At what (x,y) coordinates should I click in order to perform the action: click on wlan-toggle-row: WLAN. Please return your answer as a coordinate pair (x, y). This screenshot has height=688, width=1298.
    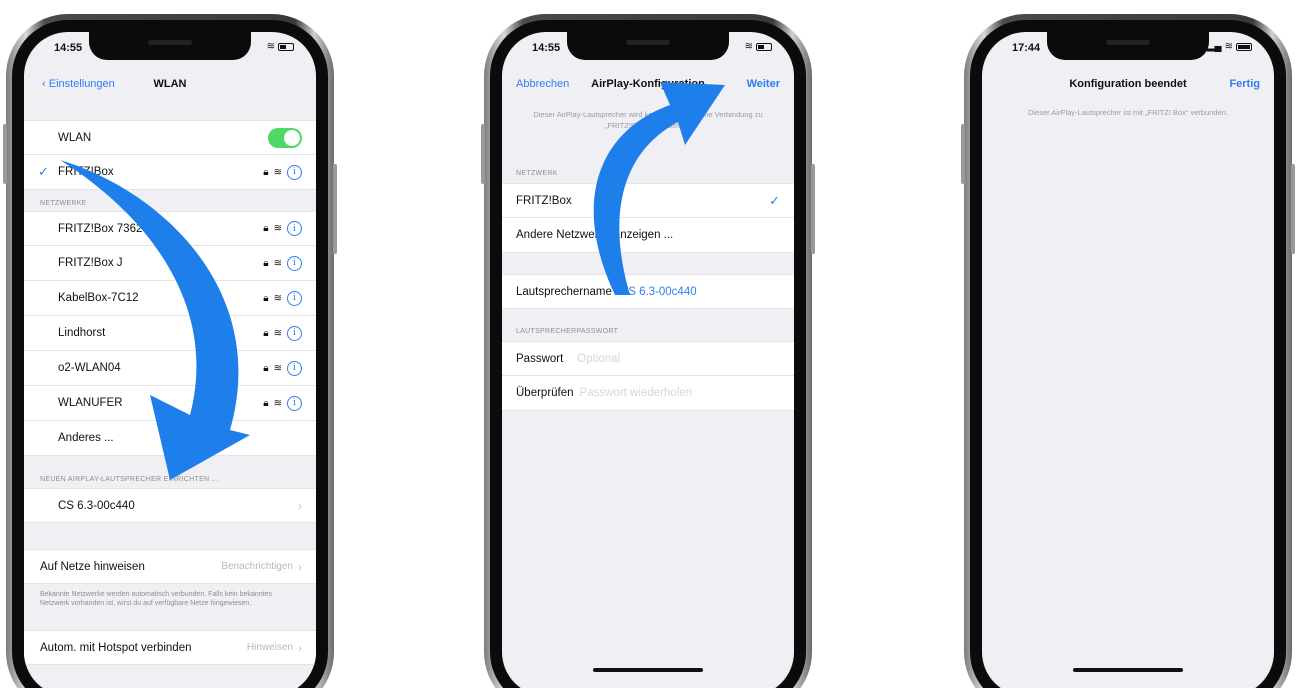
    Looking at the image, I should click on (170, 137).